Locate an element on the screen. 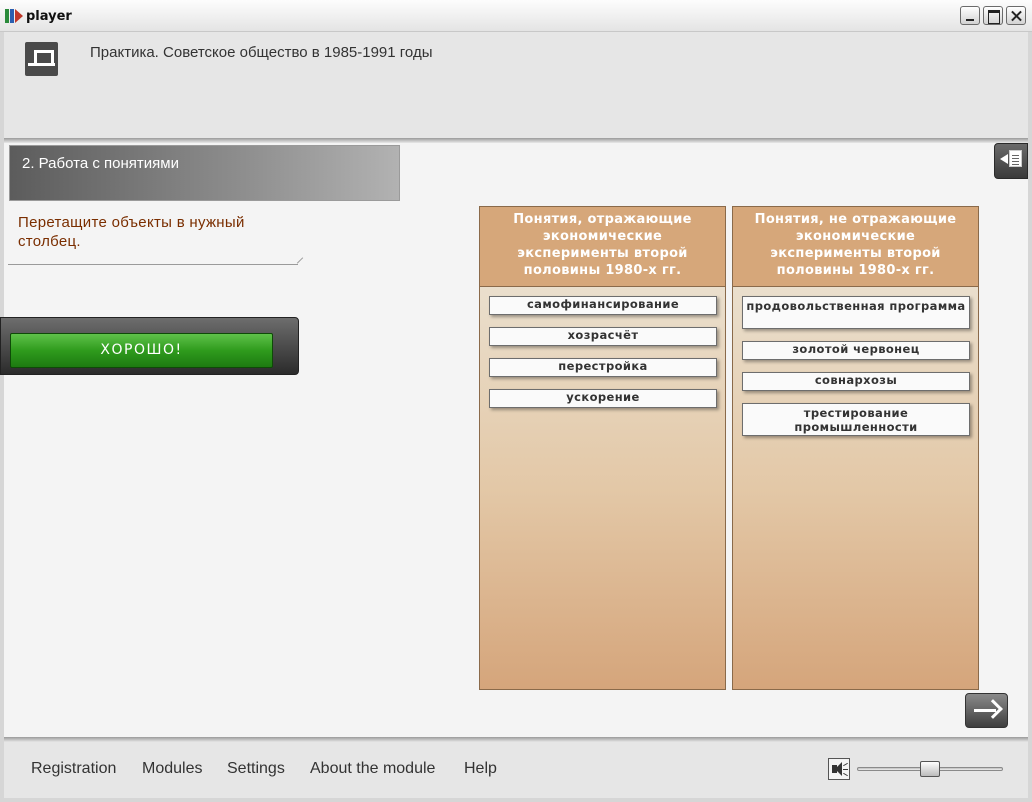 This screenshot has width=1032, height=802. draggable-card: ускорение is located at coordinates (603, 398).